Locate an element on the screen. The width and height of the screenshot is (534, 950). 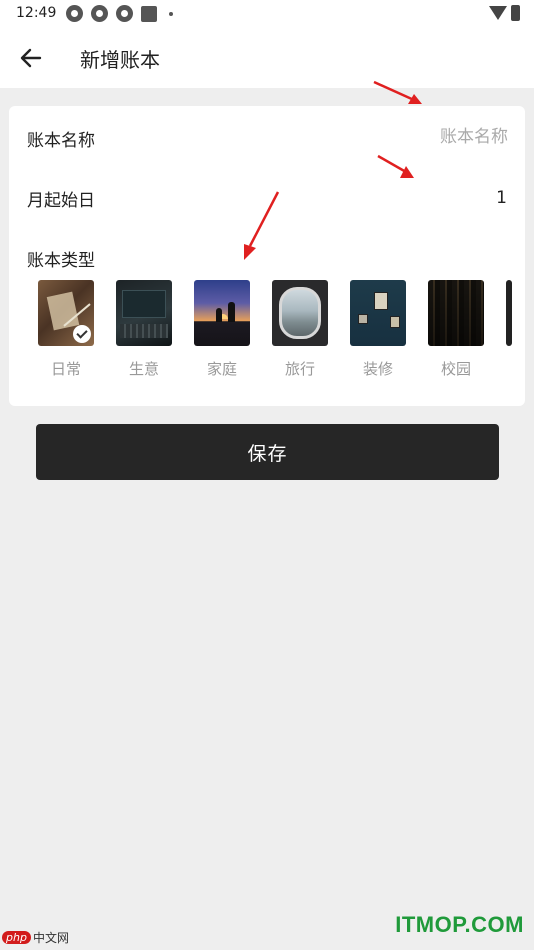
family-thumbnail is located at coordinates (222, 313).